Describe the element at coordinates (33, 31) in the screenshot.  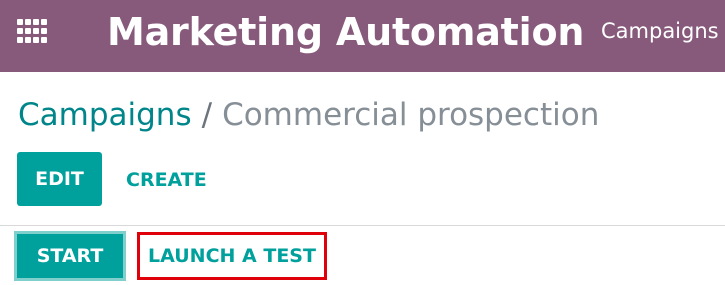
I see `apps-grid-icon` at that location.